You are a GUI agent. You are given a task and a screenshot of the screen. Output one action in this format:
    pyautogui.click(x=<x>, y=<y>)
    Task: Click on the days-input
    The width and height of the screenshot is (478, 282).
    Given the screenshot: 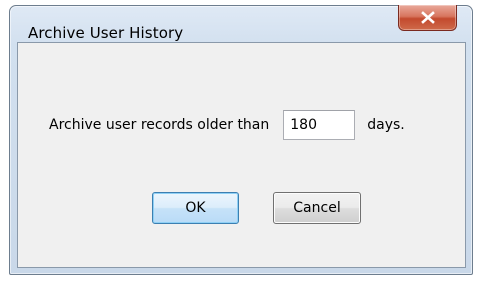 What is the action you would take?
    pyautogui.click(x=319, y=125)
    